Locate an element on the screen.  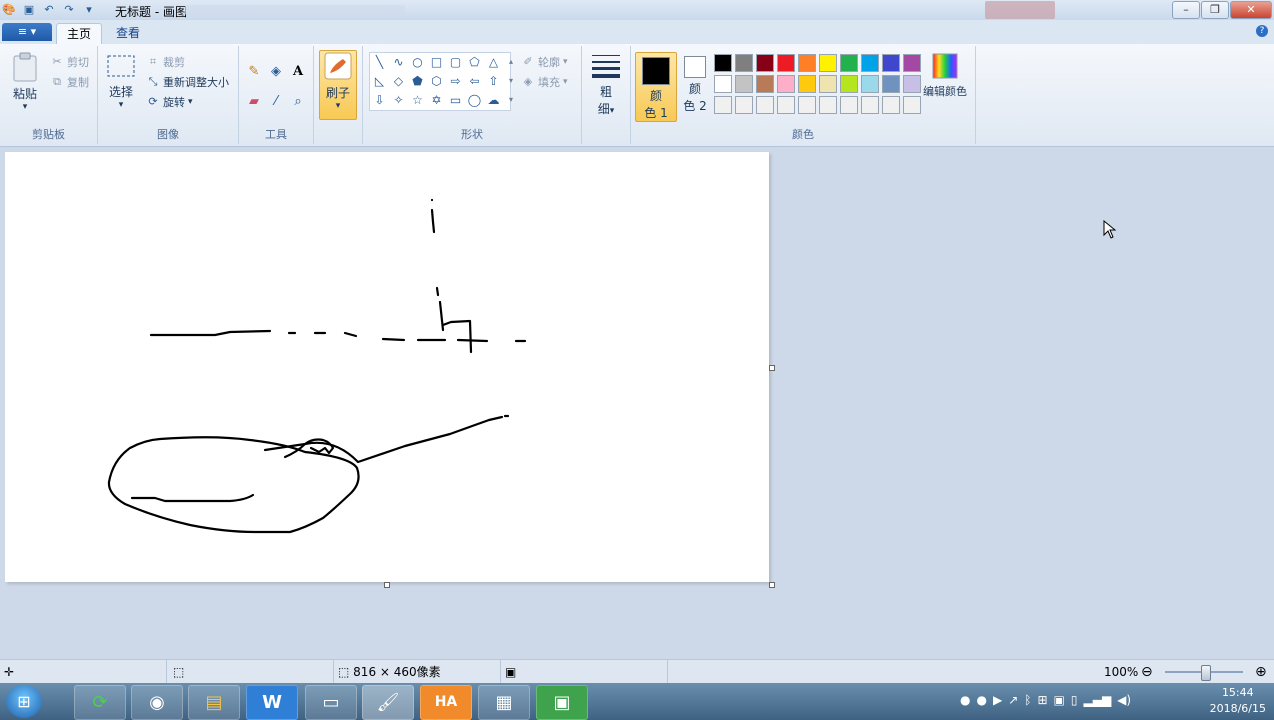
oval-shape-icon: ○ is located at coordinates (417, 62).